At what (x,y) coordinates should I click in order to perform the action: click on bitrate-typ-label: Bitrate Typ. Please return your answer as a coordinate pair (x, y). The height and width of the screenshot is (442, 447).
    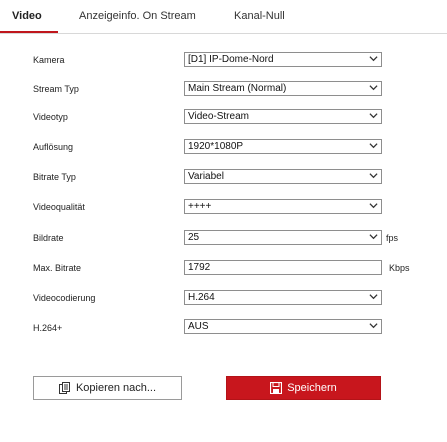
    Looking at the image, I should click on (54, 177).